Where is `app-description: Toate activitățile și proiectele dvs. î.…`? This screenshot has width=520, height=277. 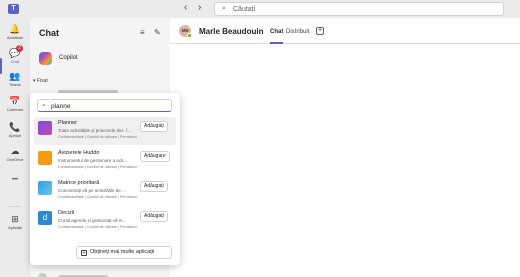 app-description: Toate activitățile și proiectele dvs. î.… is located at coordinates (95, 130).